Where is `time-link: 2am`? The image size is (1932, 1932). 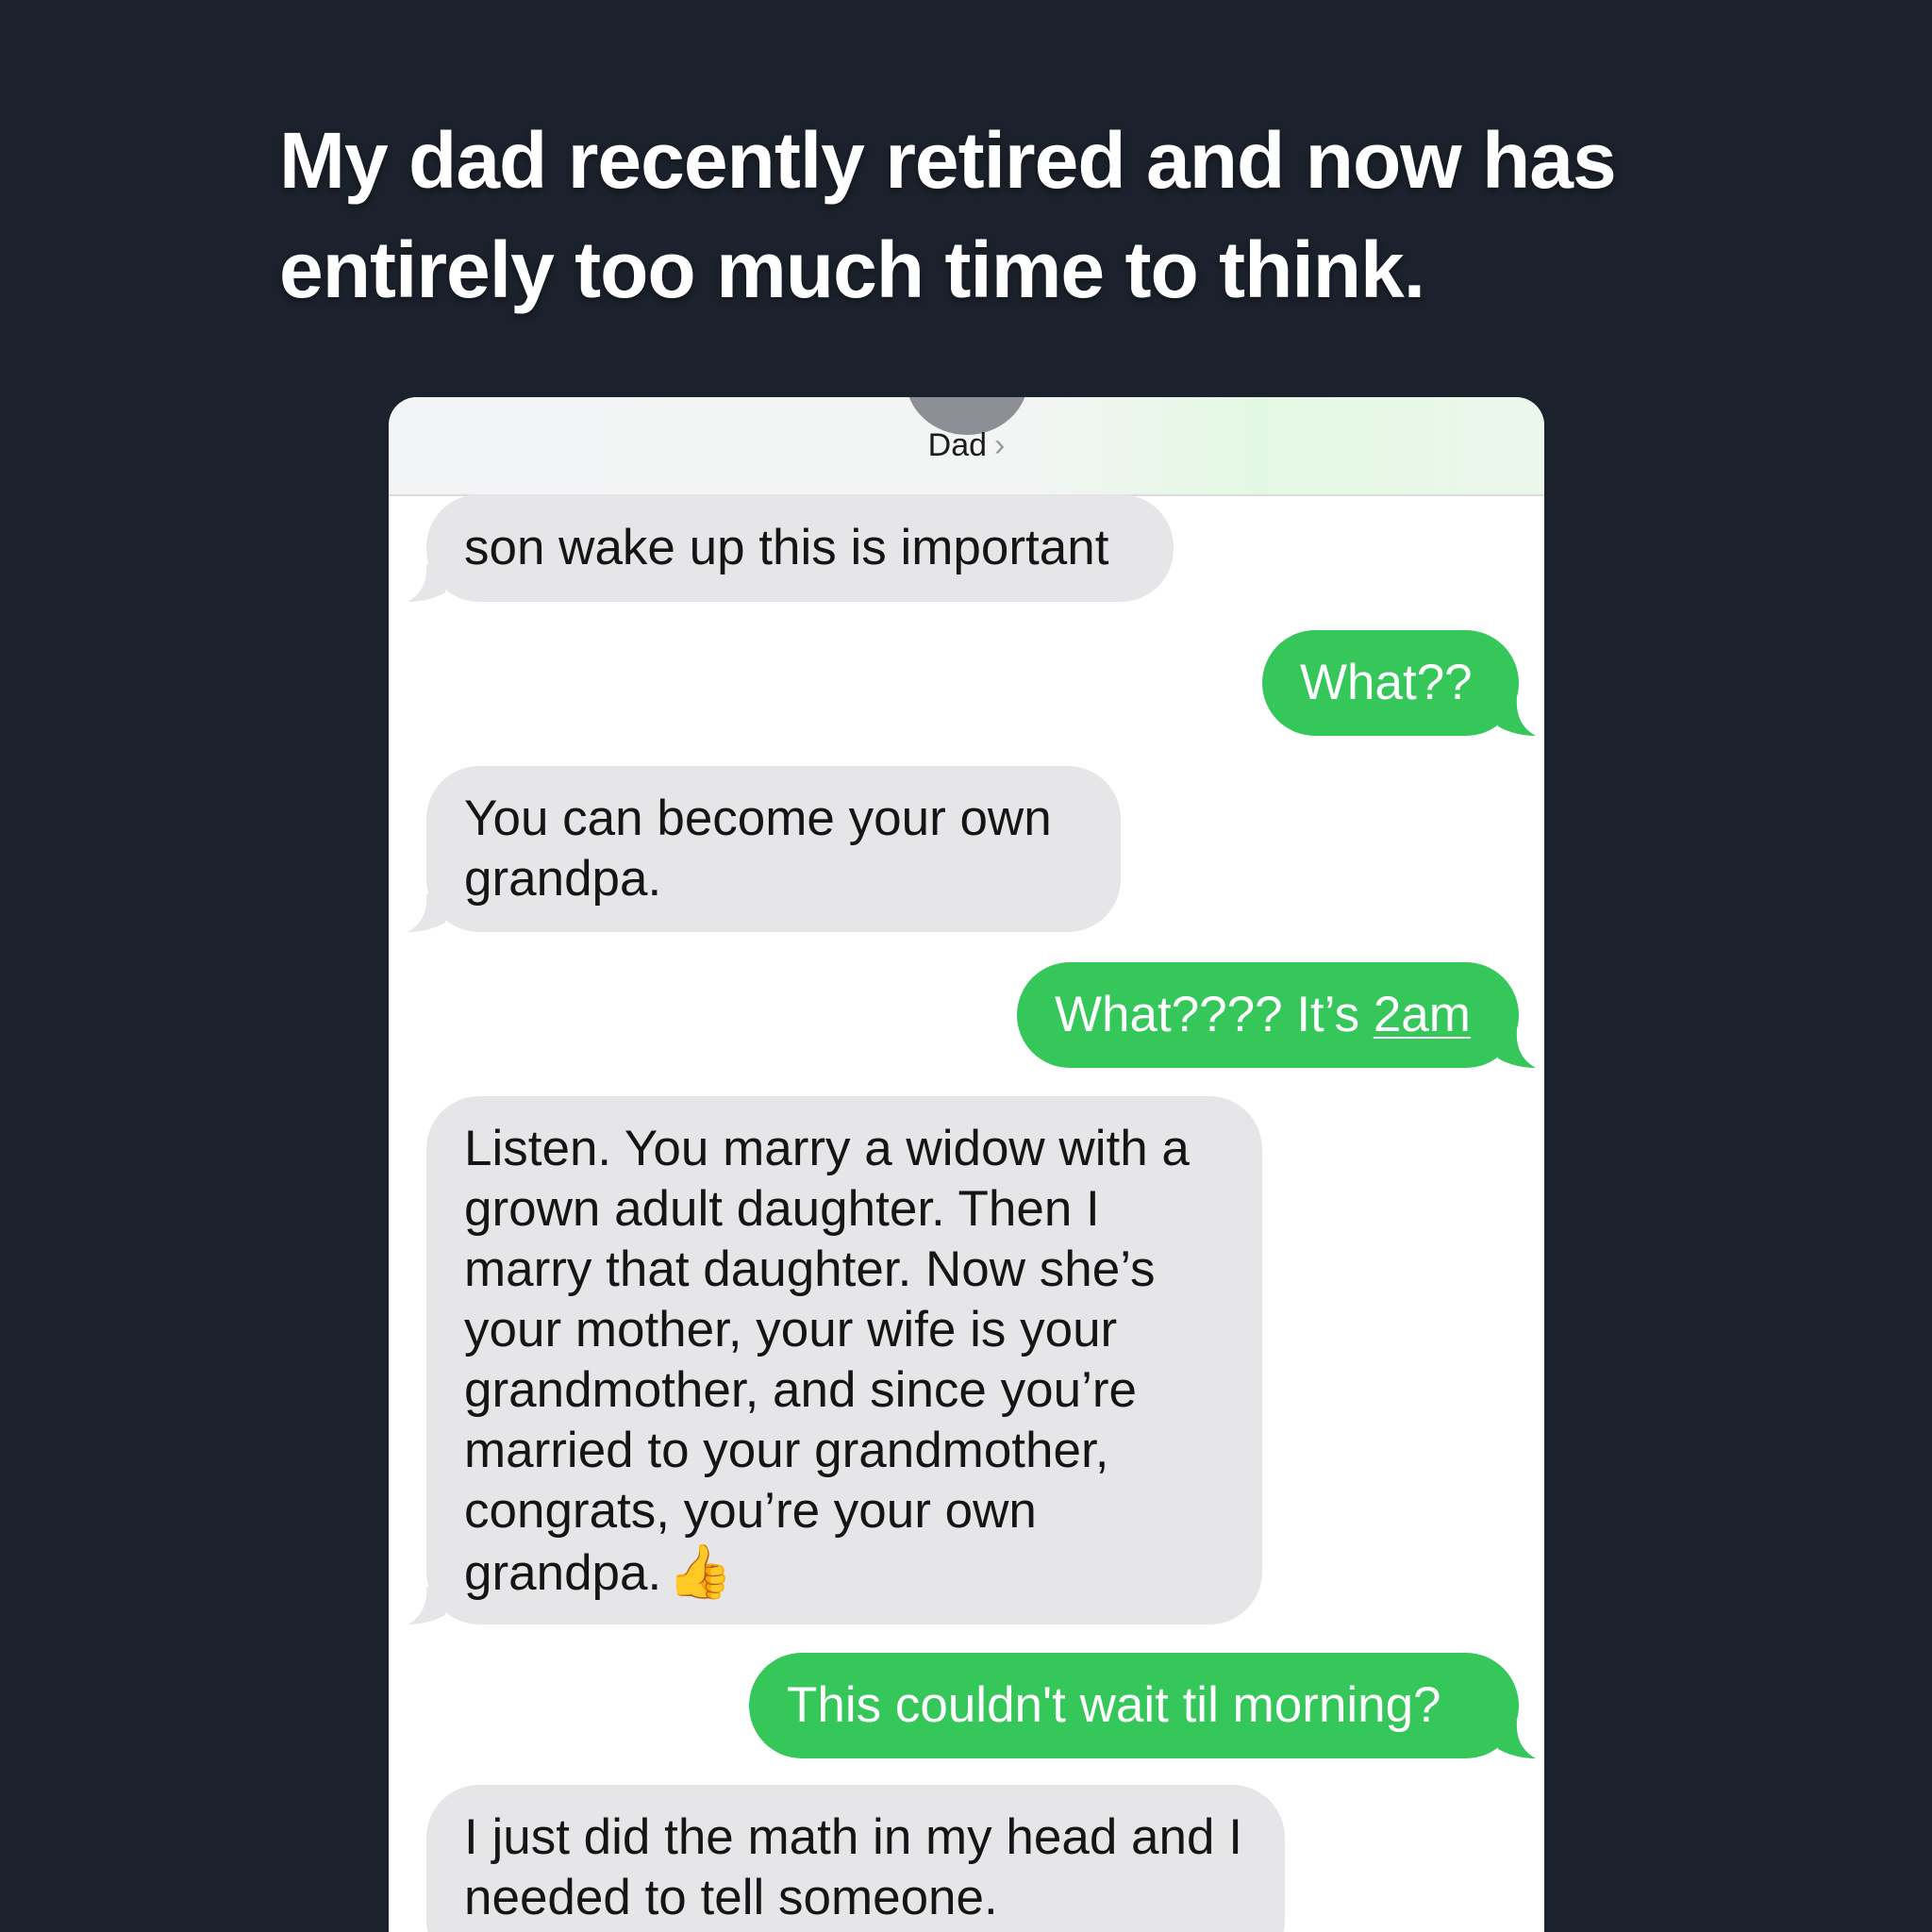 time-link: 2am is located at coordinates (1422, 1015).